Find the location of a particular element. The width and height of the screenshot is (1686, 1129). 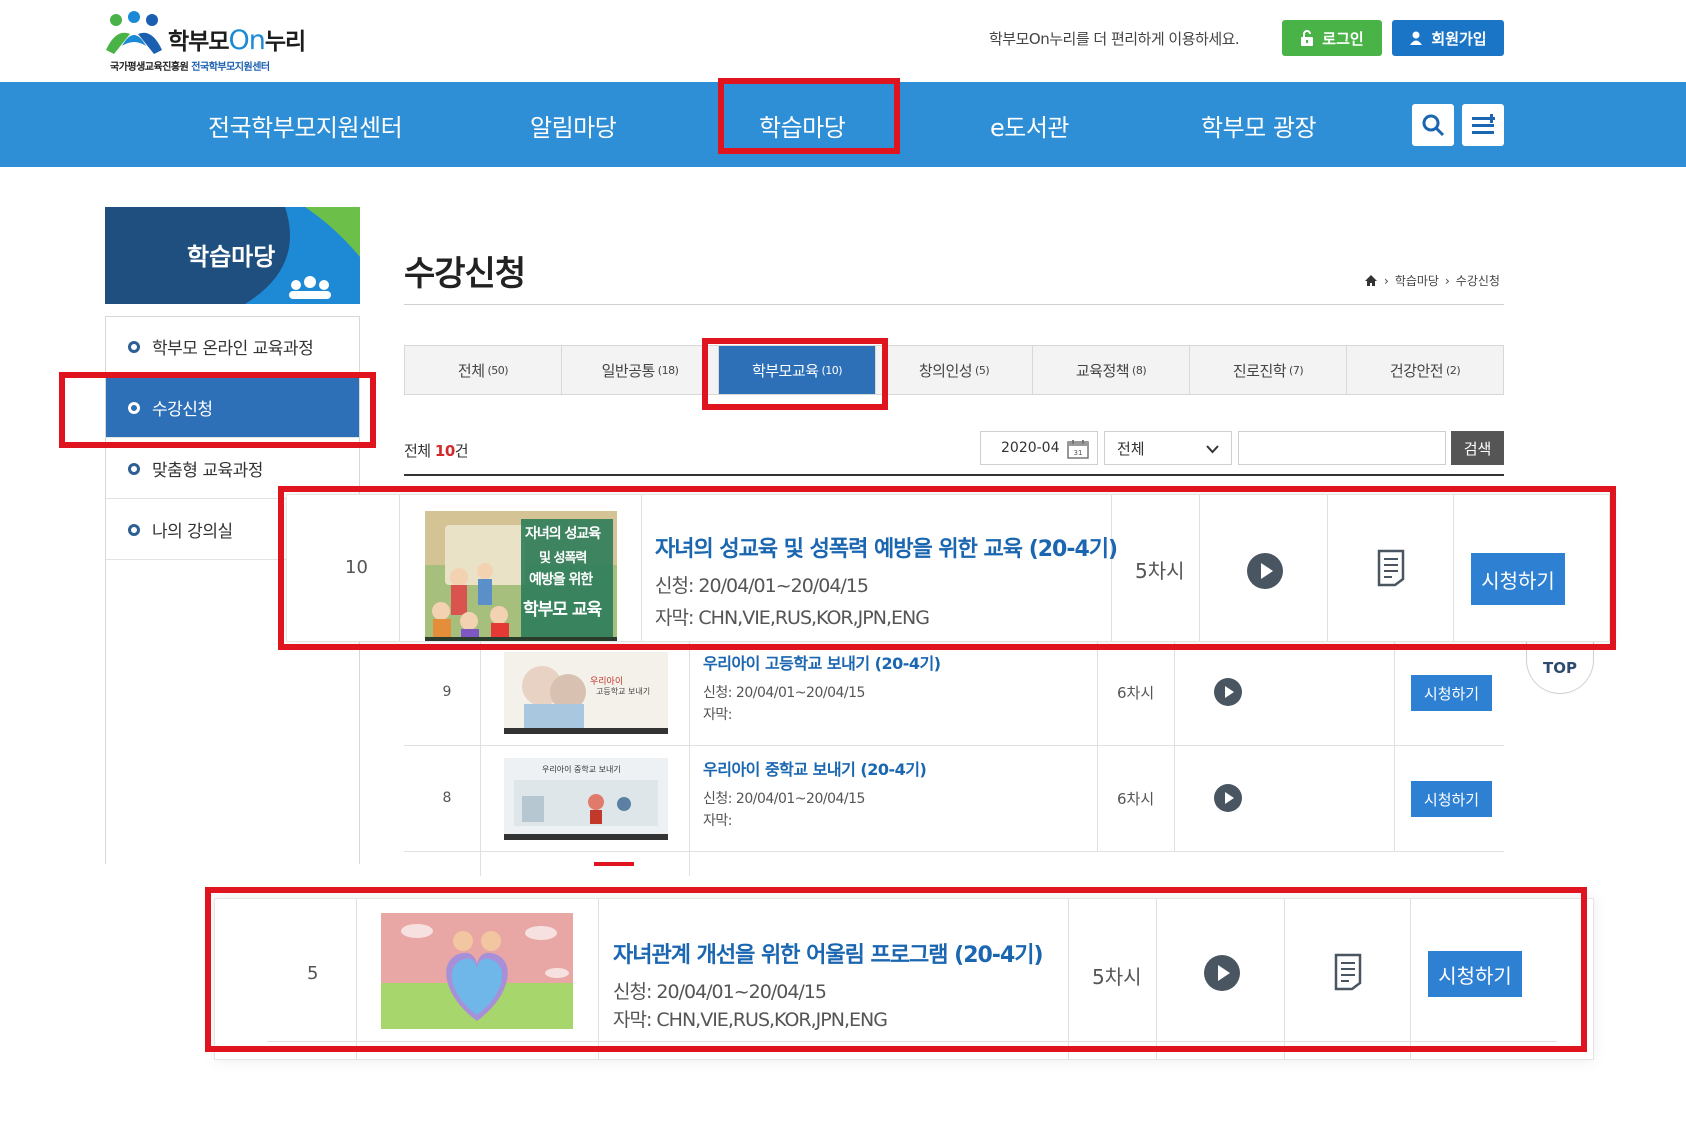

tab-general: 일반공통 (18) is located at coordinates (640, 370).